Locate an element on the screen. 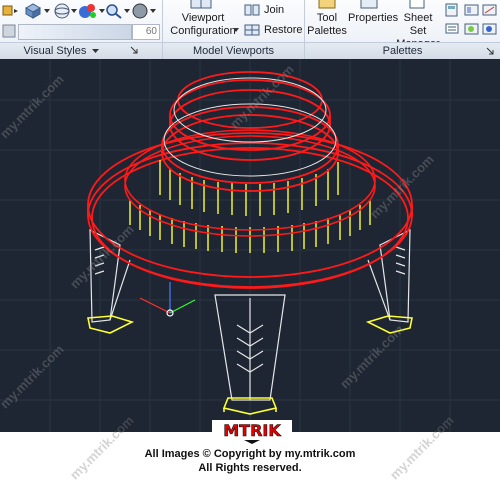  opacity-value: 60 is located at coordinates (151, 31).